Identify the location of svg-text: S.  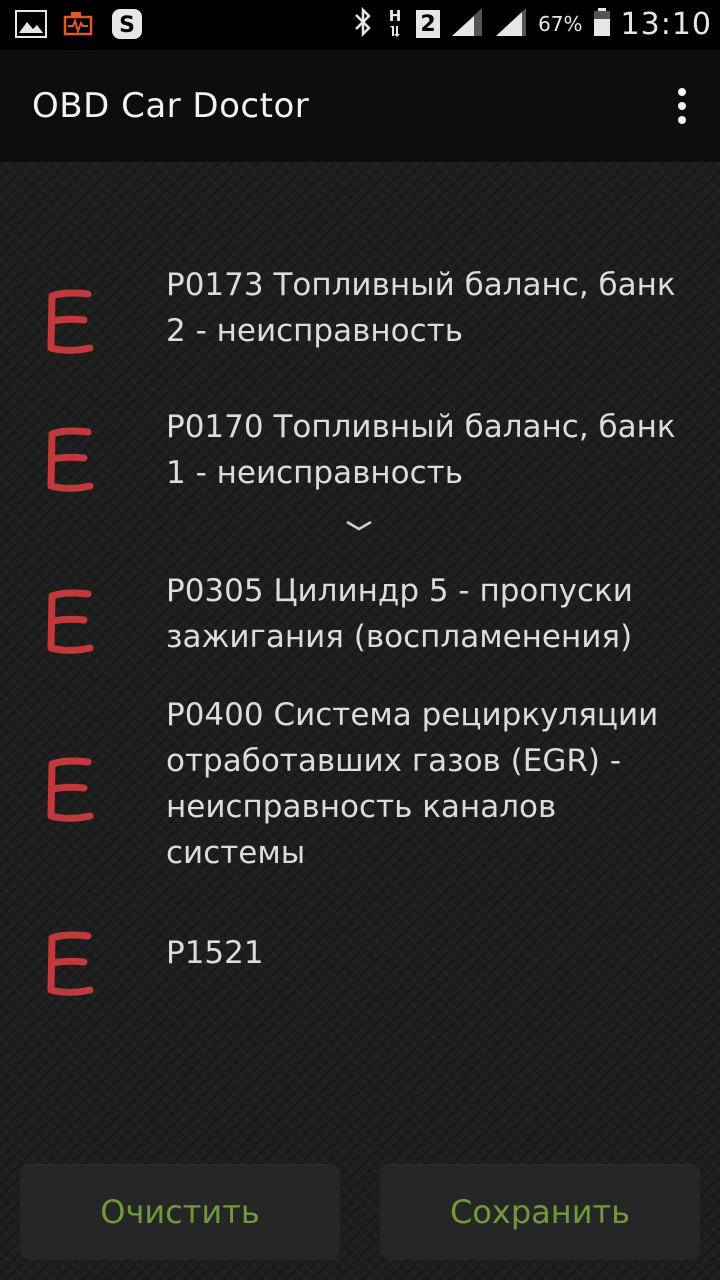
(127, 25).